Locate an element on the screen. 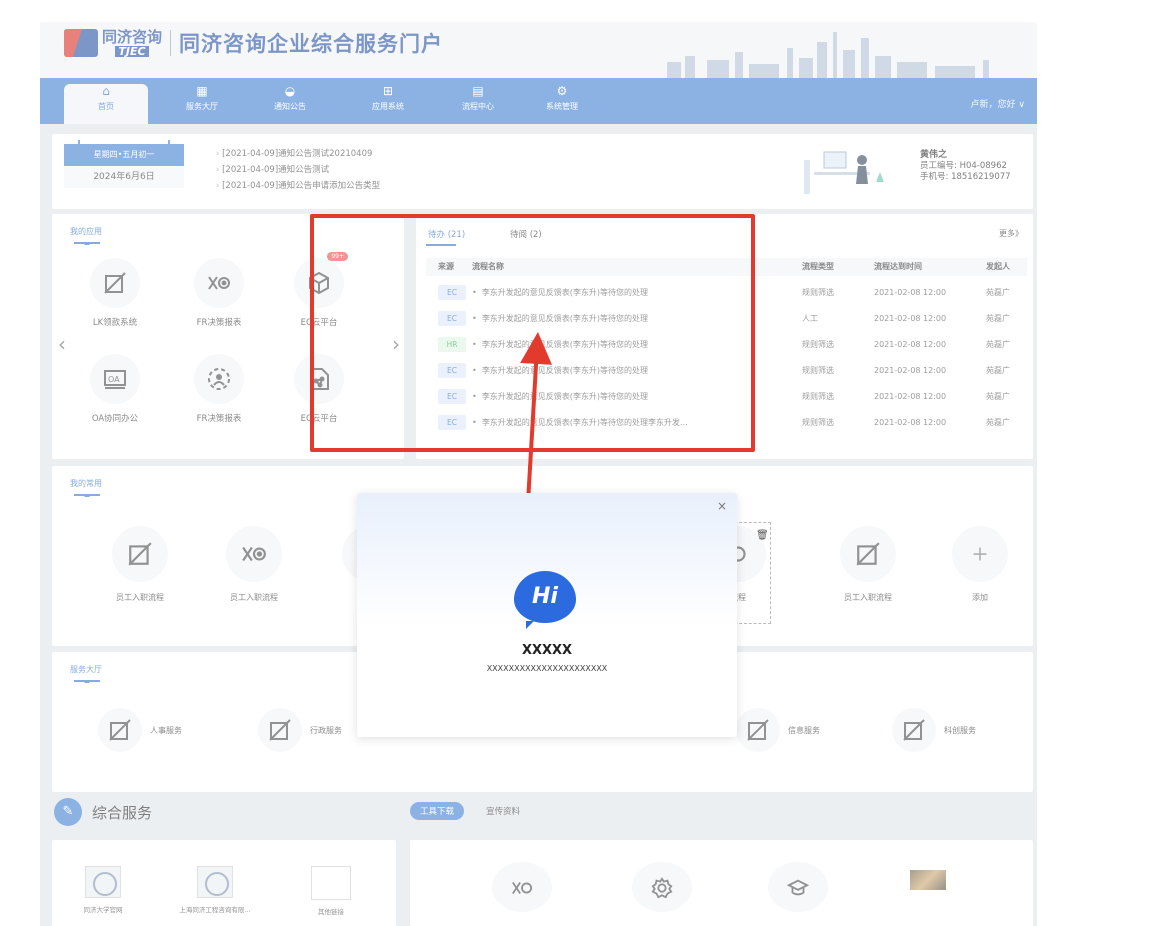  annotation-arrow is located at coordinates (536, 477).